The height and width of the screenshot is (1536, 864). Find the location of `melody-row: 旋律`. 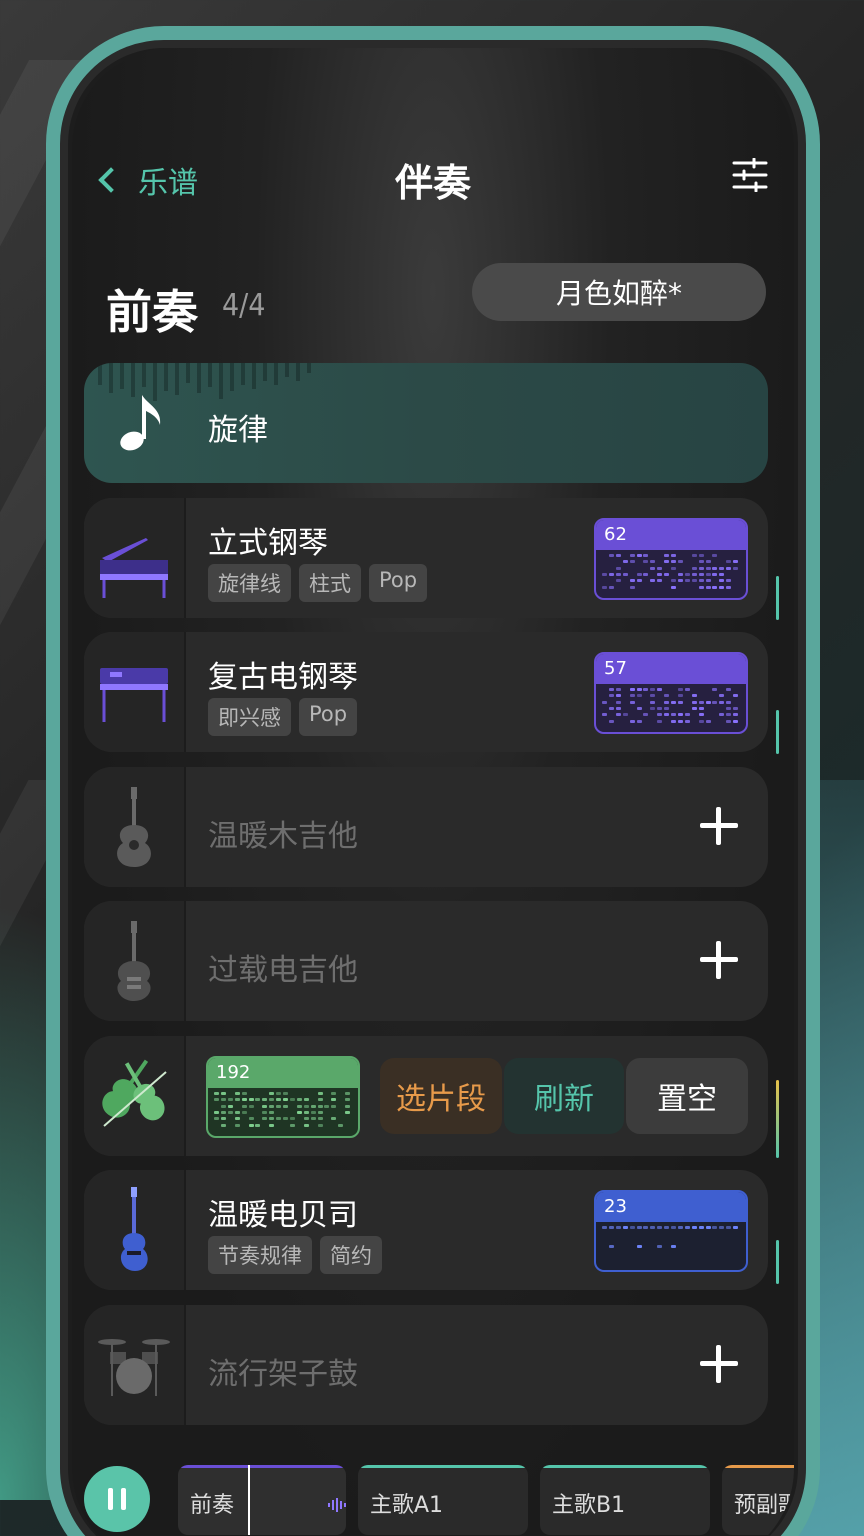

melody-row: 旋律 is located at coordinates (426, 423).